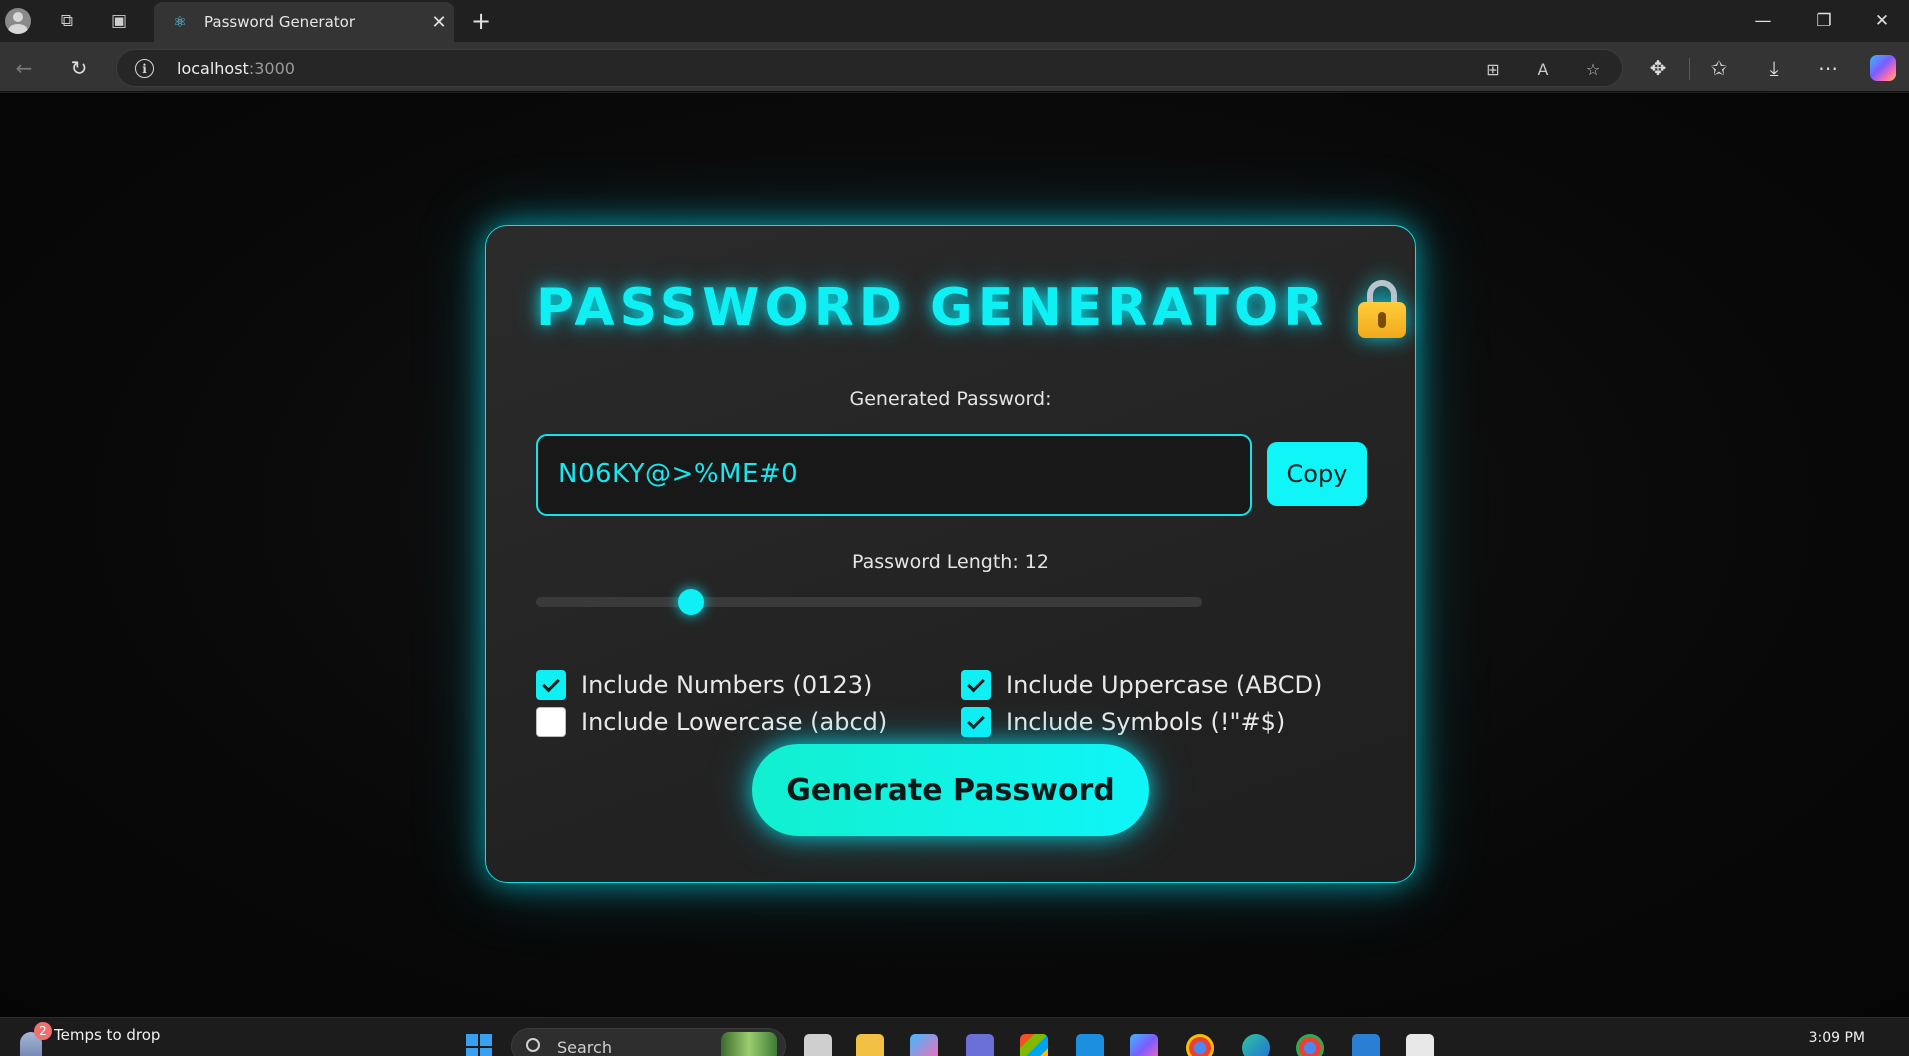 Image resolution: width=1909 pixels, height=1056 pixels. What do you see at coordinates (1382, 308) in the screenshot?
I see `lock-icon` at bounding box center [1382, 308].